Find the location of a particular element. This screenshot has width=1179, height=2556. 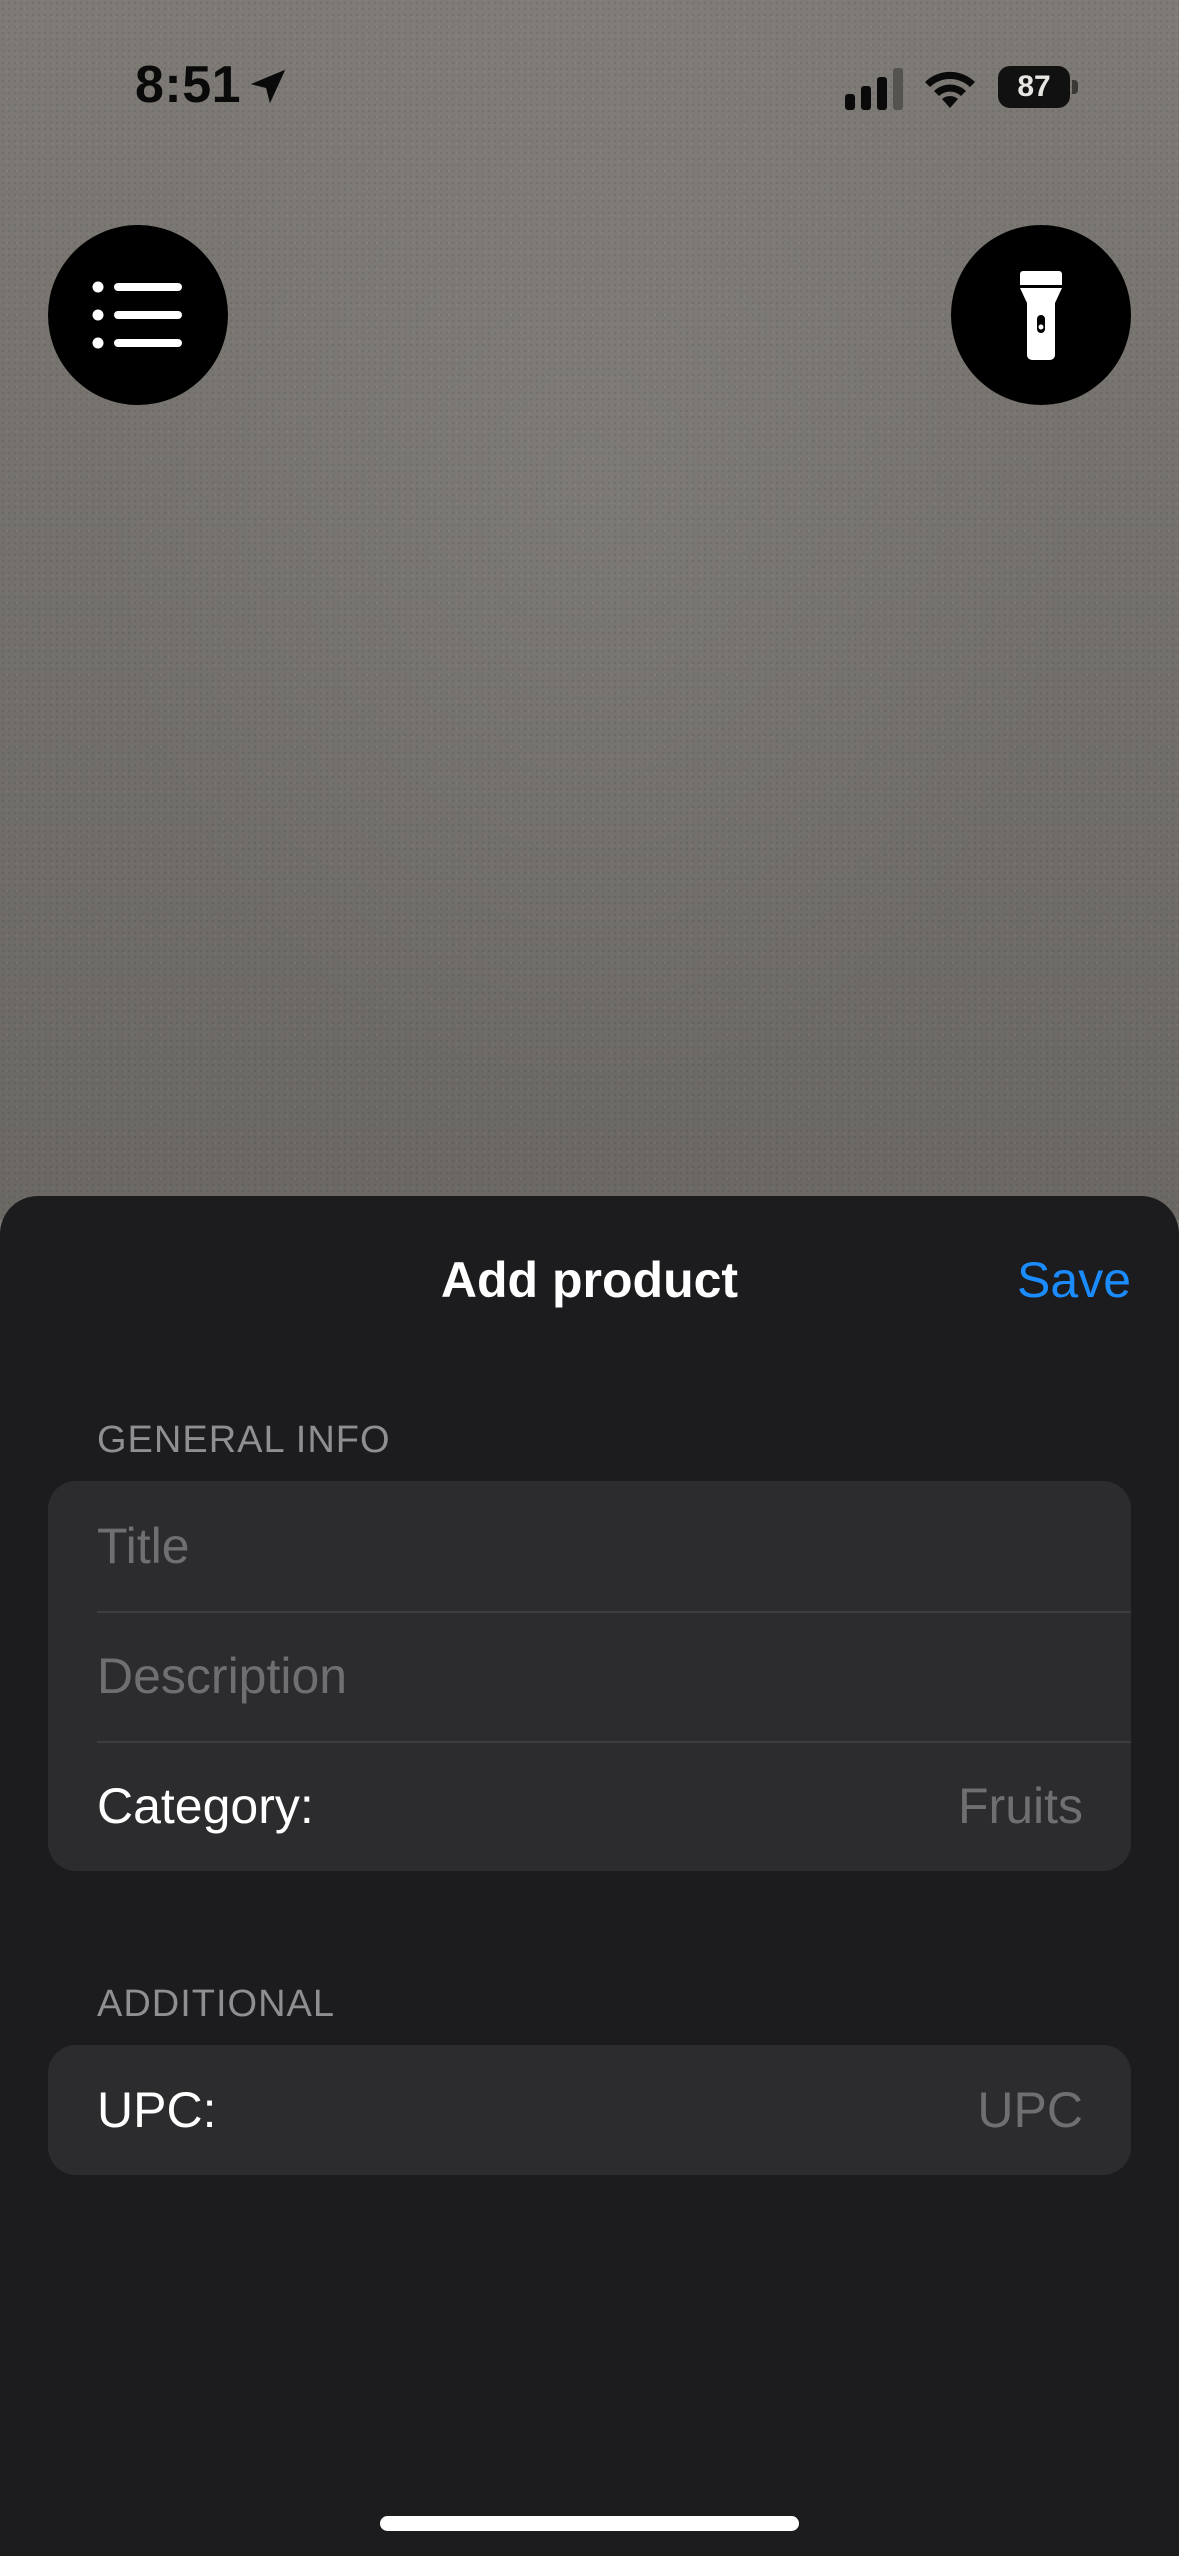

wifi-icon is located at coordinates (950, 89).